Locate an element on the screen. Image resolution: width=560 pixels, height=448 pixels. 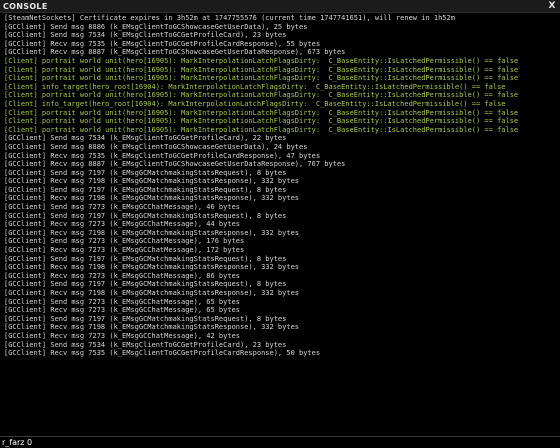
console-title: CONSOLE is located at coordinates (25, 6).